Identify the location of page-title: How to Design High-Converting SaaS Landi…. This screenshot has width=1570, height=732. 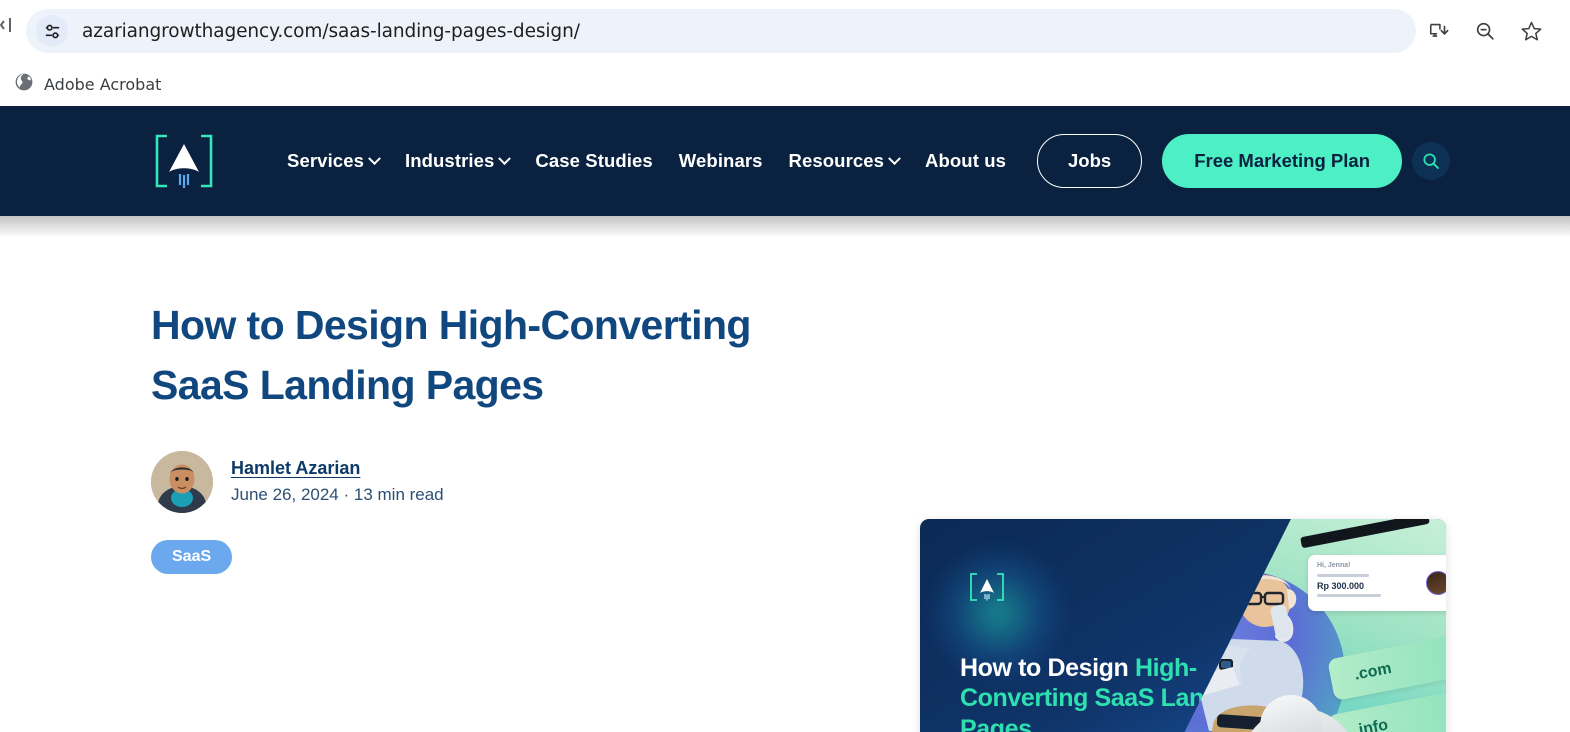
(451, 355).